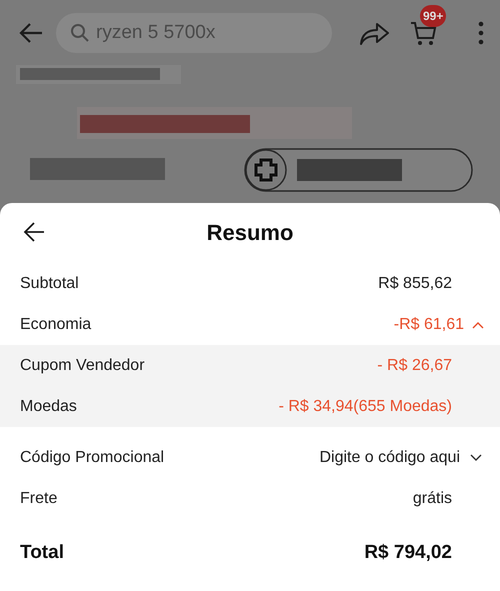  Describe the element at coordinates (439, 325) in the screenshot. I see `savings-toggle: -R$ 61,61` at that location.